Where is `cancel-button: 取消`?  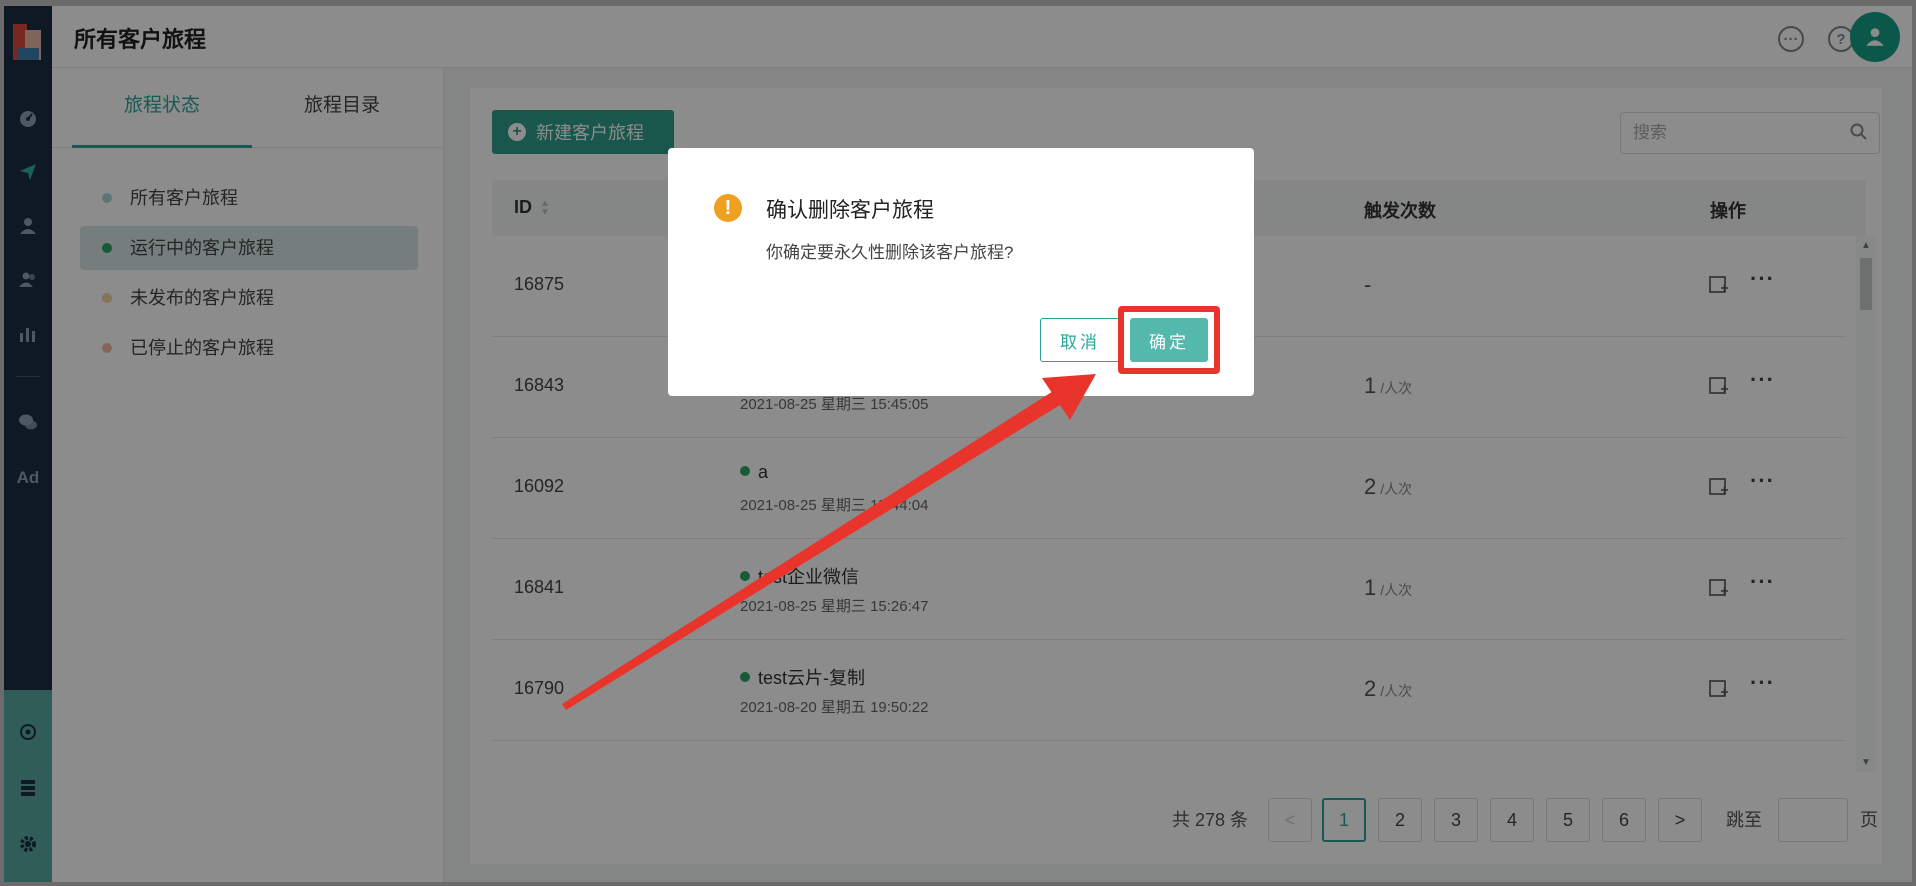
cancel-button: 取消 is located at coordinates (1080, 340).